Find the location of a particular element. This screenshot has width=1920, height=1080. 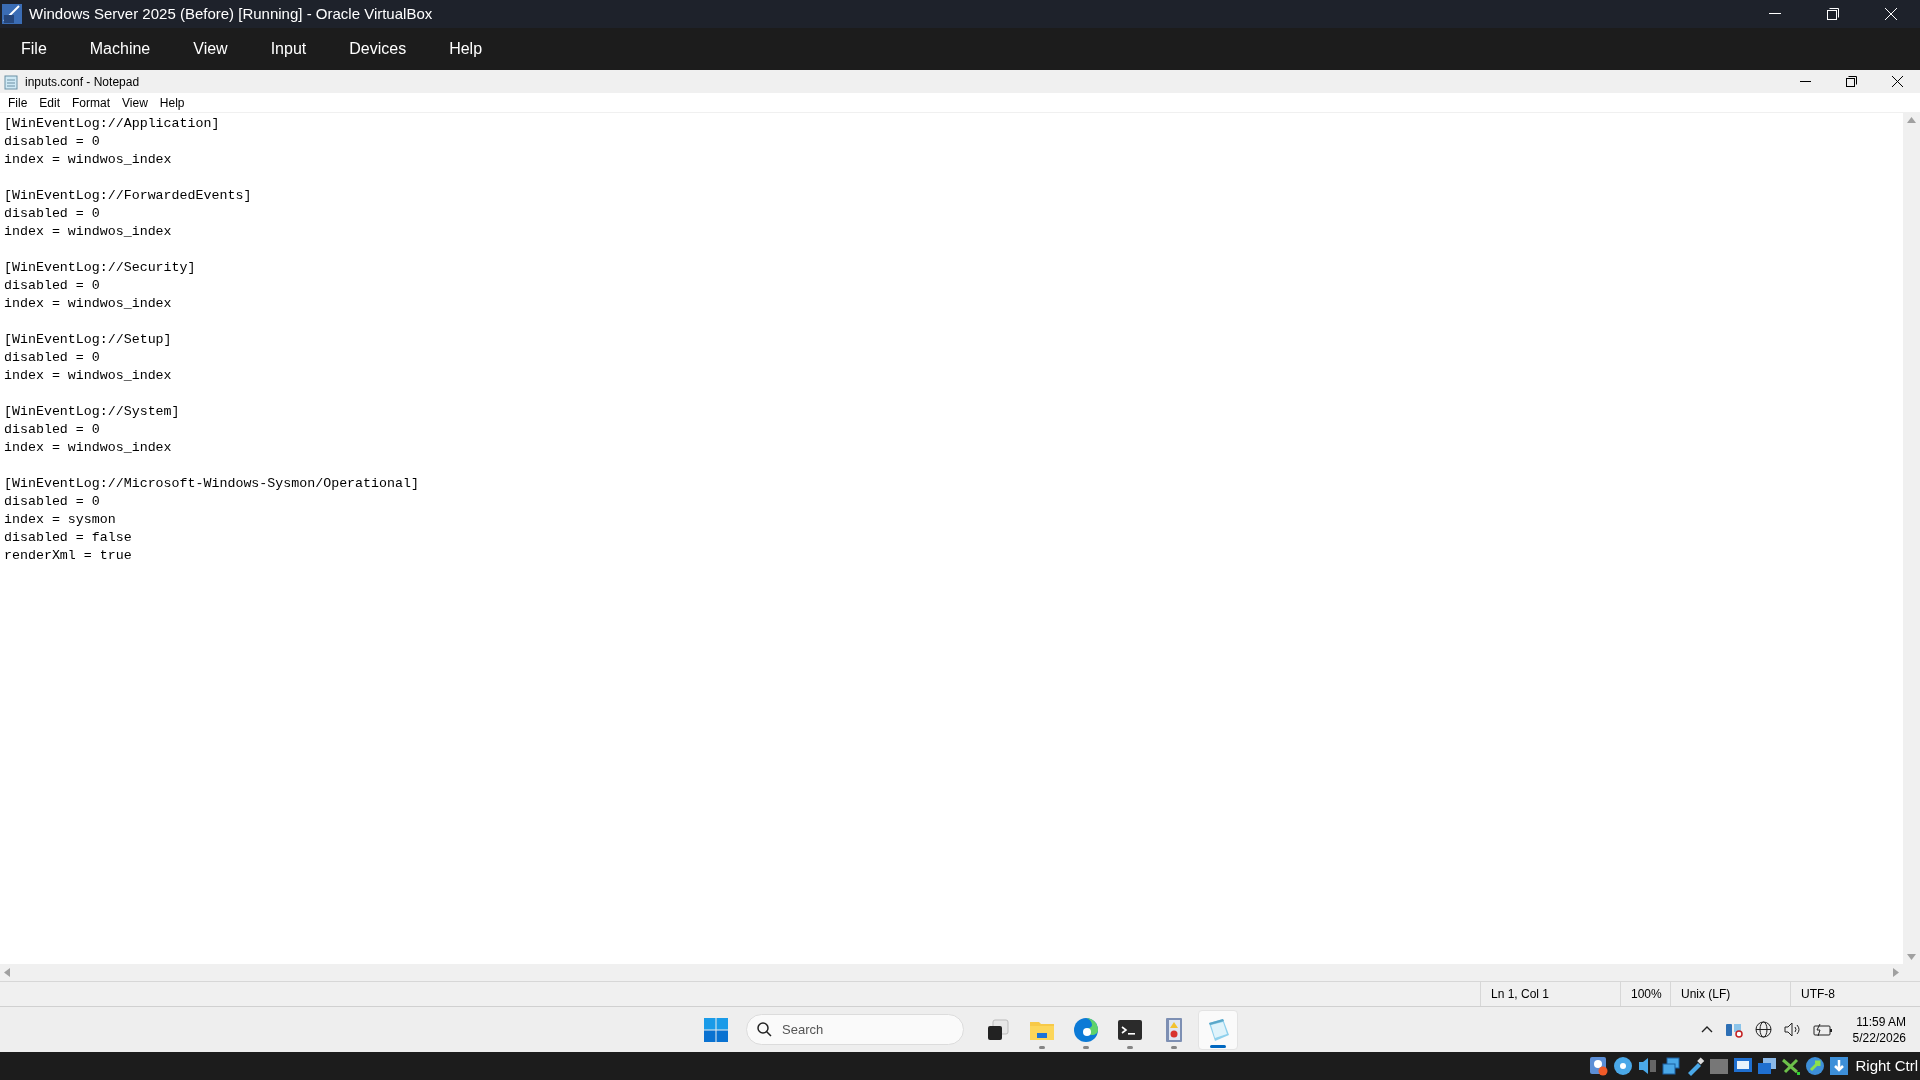

speaker-icon is located at coordinates (1792, 1029).